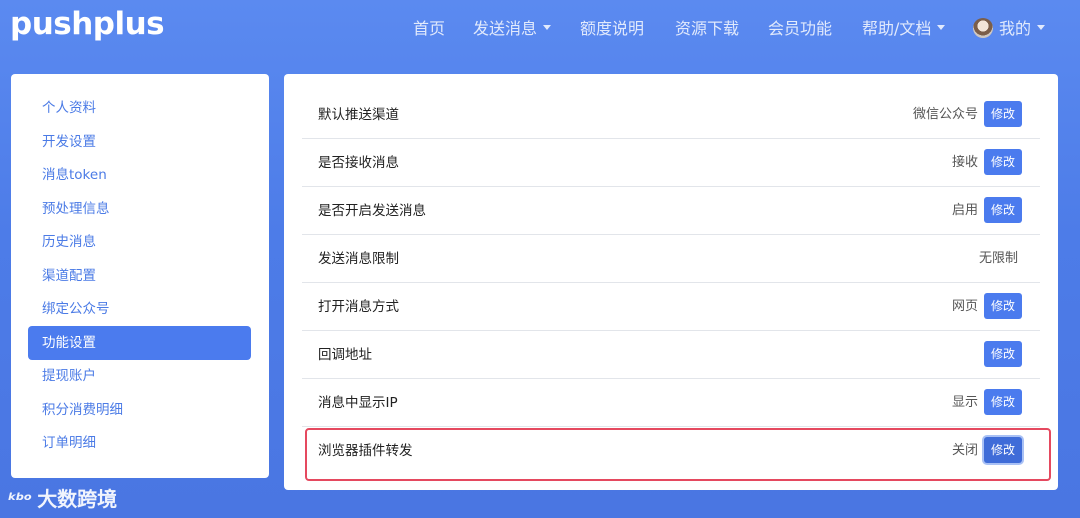 The height and width of the screenshot is (518, 1080). Describe the element at coordinates (358, 307) in the screenshot. I see `setting-label: 打开消息方式` at that location.